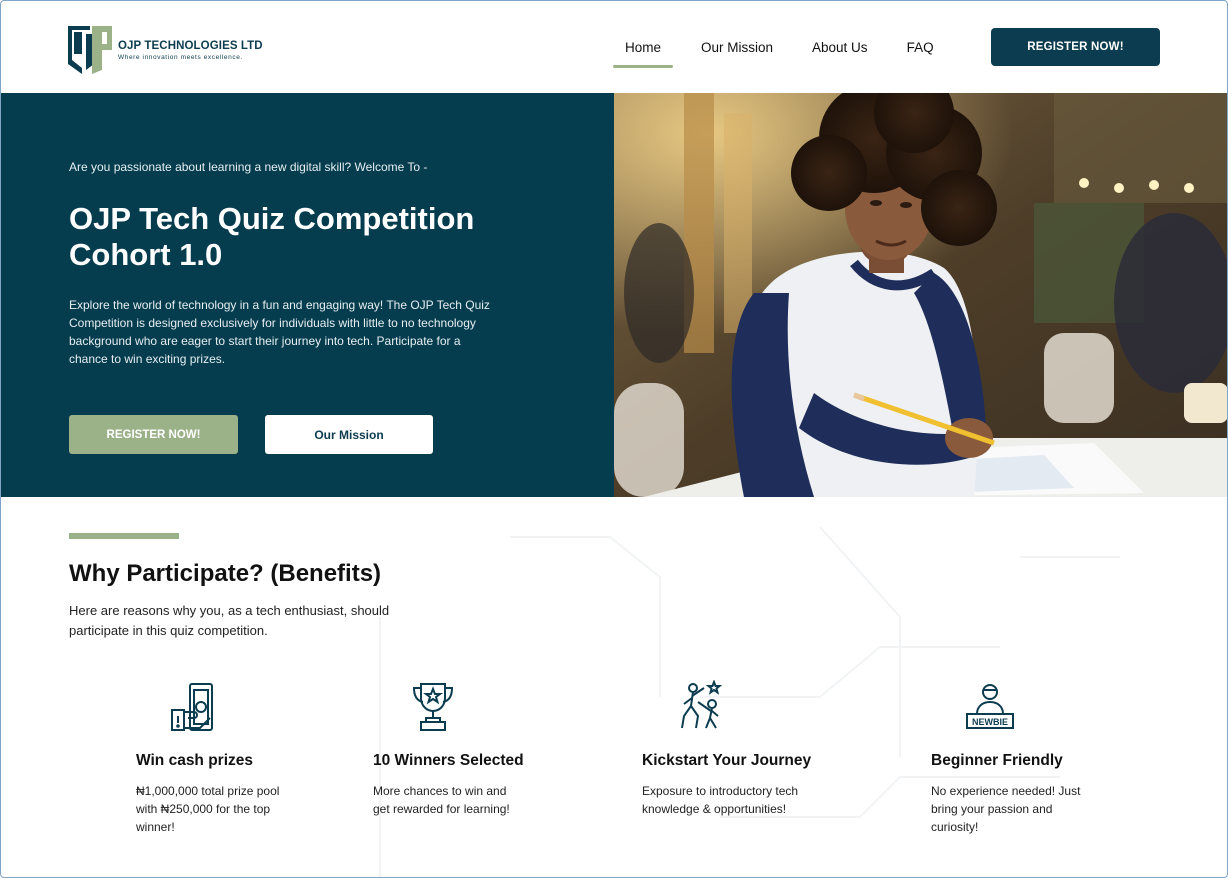  Describe the element at coordinates (90, 50) in the screenshot. I see `ojp-logo-icon` at that location.